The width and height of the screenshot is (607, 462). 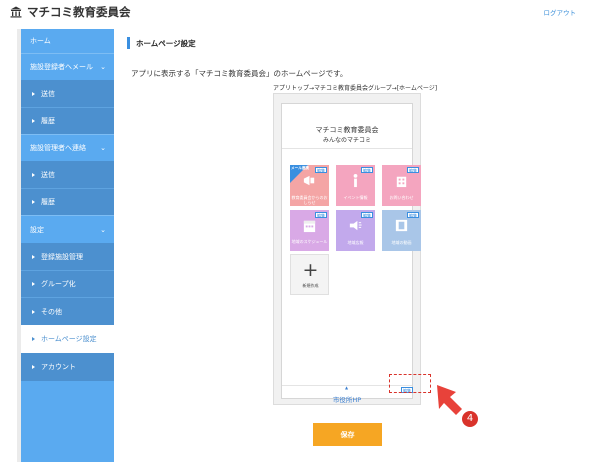 I want to click on tile-label: 教育委員会からのおしらせ, so click(x=309, y=200).